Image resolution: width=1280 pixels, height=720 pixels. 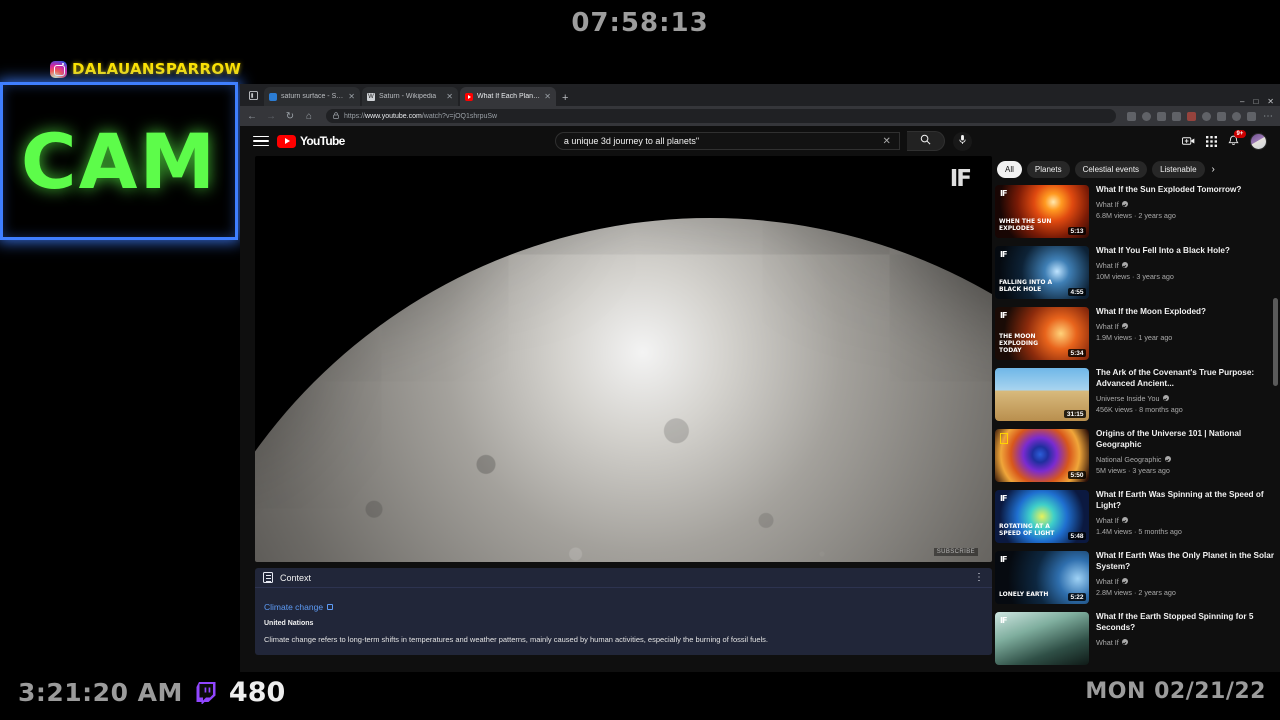 What do you see at coordinates (1076, 292) in the screenshot?
I see `video-duration: 4:55` at bounding box center [1076, 292].